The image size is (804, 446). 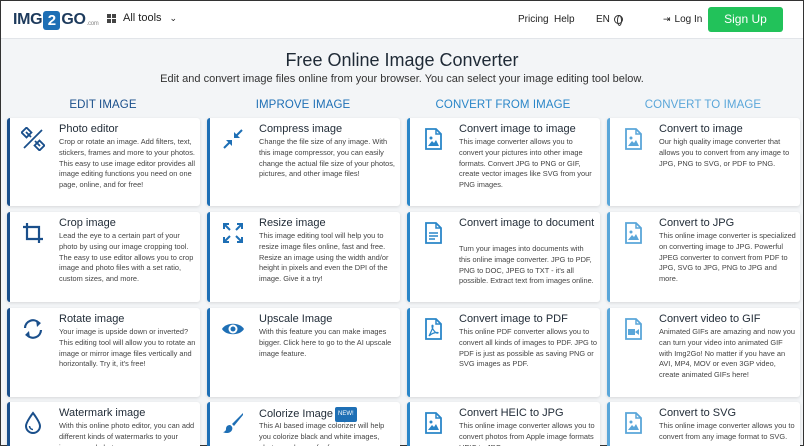 I want to click on paintbrush-icon, so click(x=233, y=423).